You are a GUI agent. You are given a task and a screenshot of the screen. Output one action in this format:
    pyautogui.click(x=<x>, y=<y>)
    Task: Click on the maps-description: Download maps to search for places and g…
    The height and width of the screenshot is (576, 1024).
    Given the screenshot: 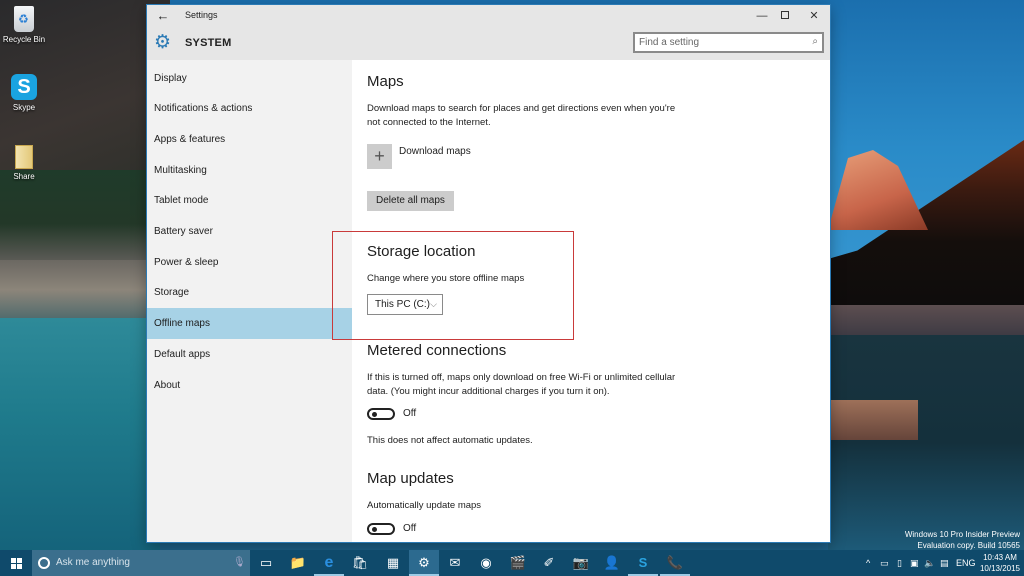 What is the action you would take?
    pyautogui.click(x=521, y=115)
    